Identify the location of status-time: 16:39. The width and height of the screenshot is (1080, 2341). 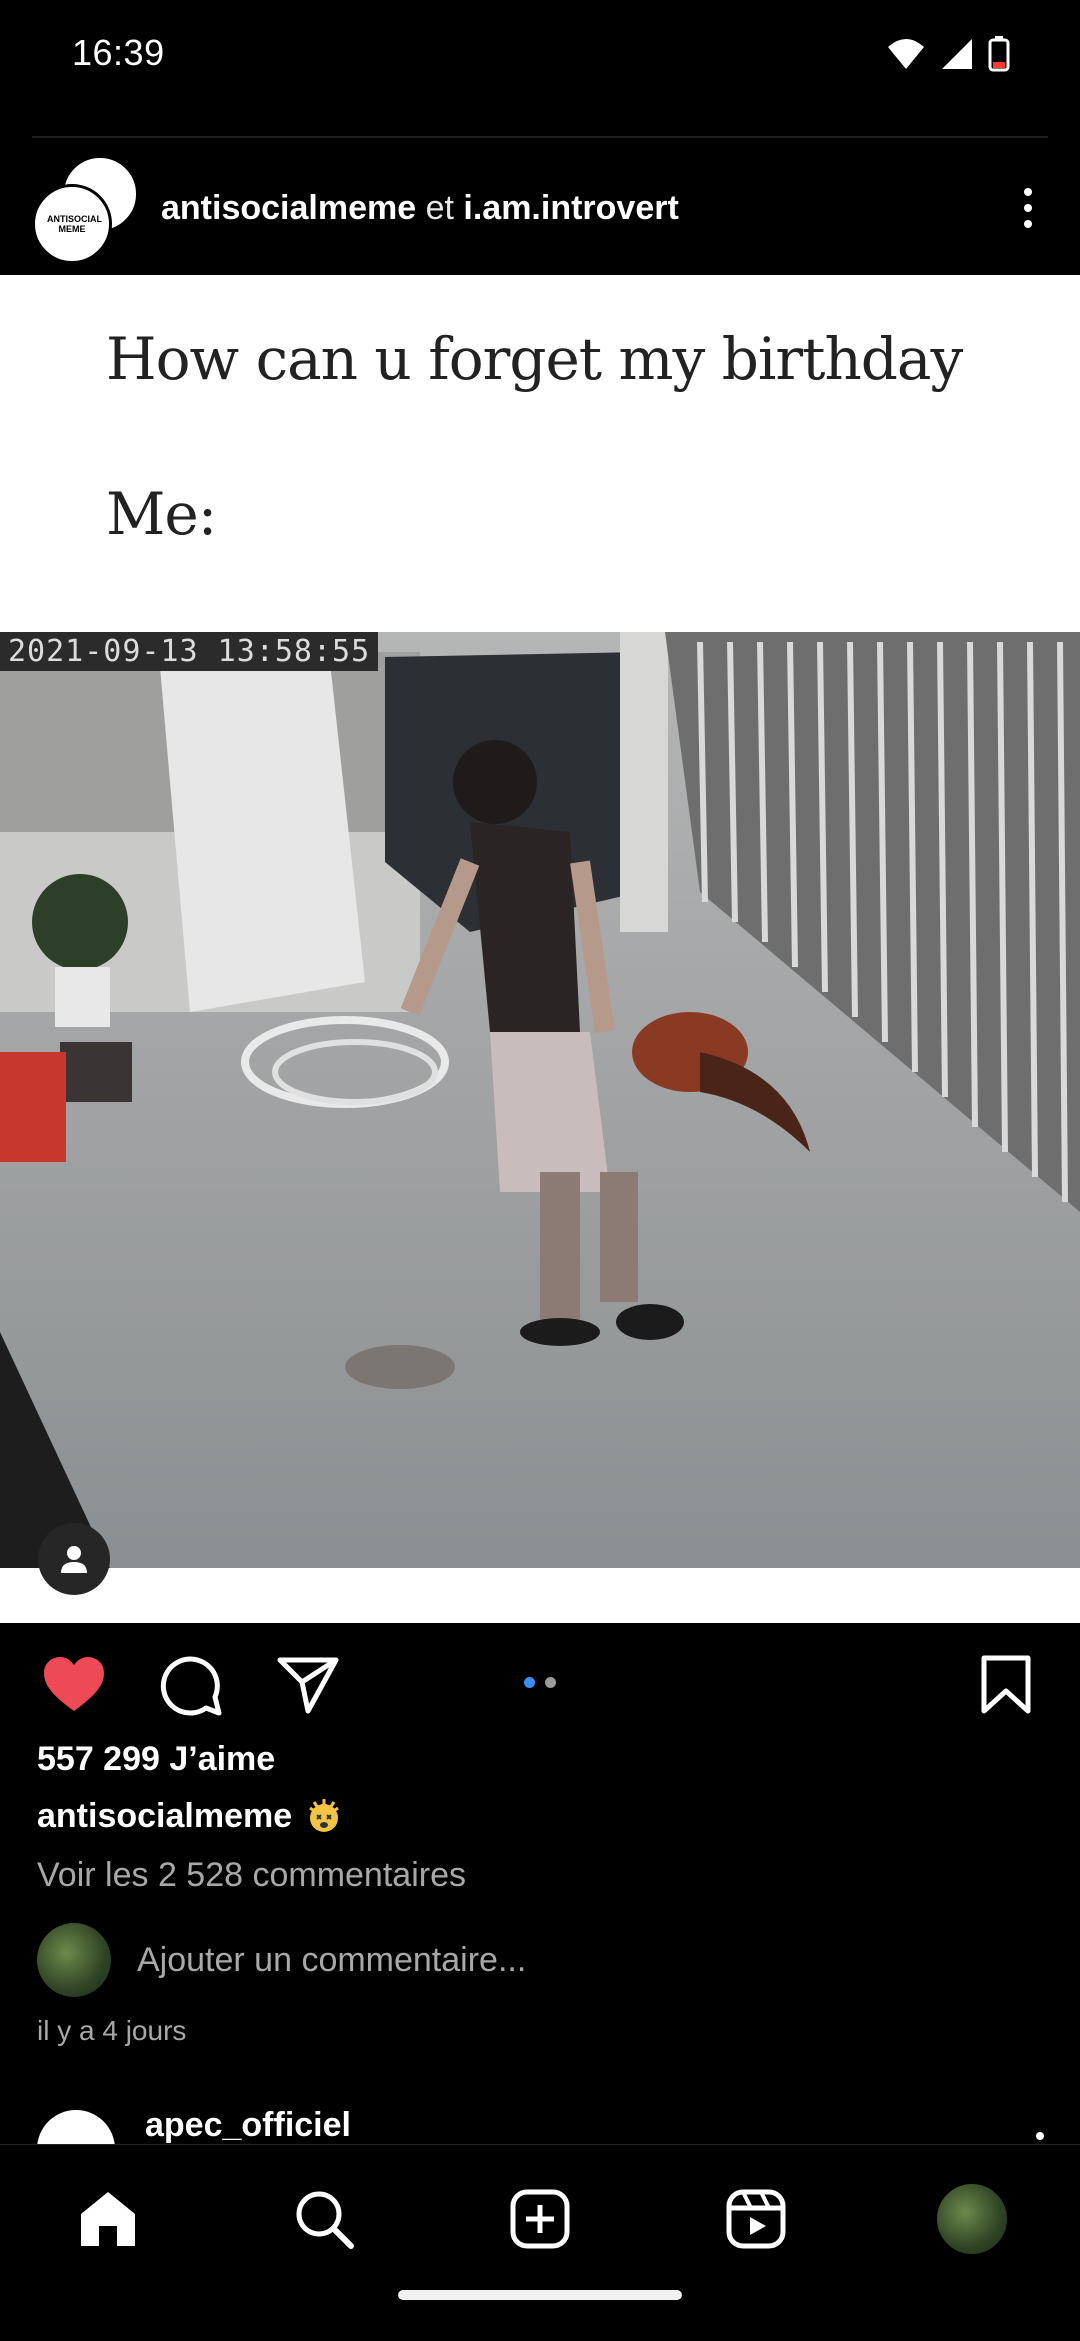
(118, 52).